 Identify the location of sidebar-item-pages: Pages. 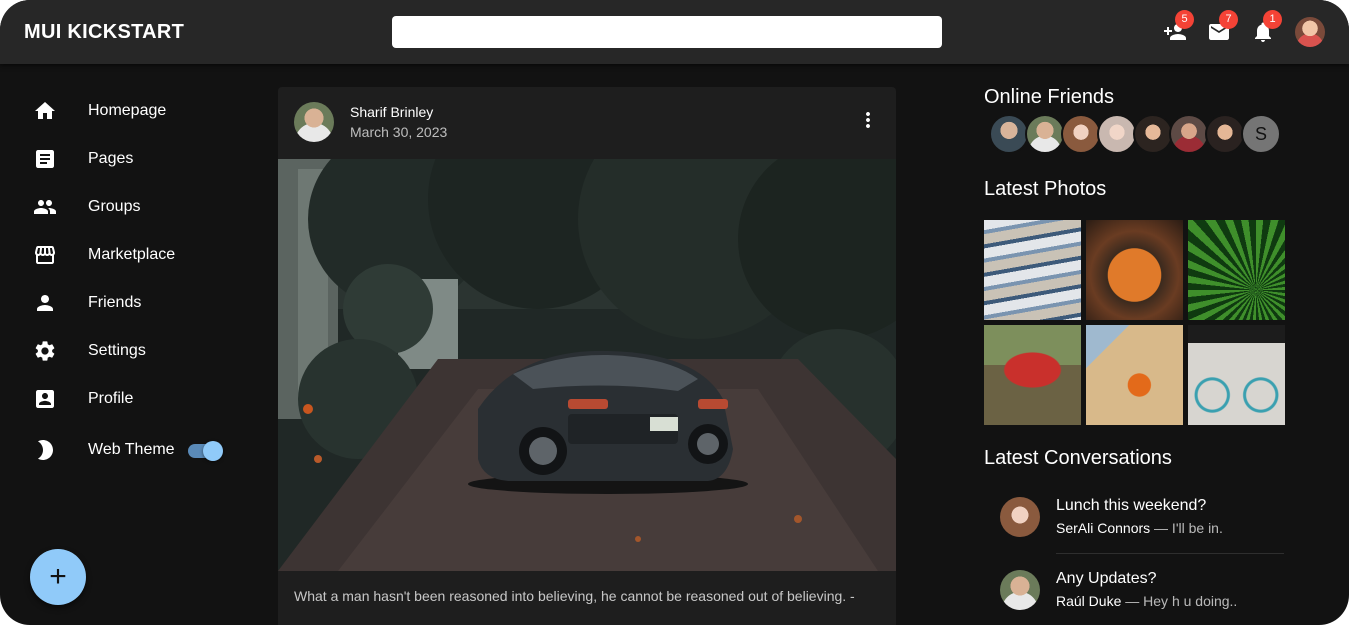
(130, 159).